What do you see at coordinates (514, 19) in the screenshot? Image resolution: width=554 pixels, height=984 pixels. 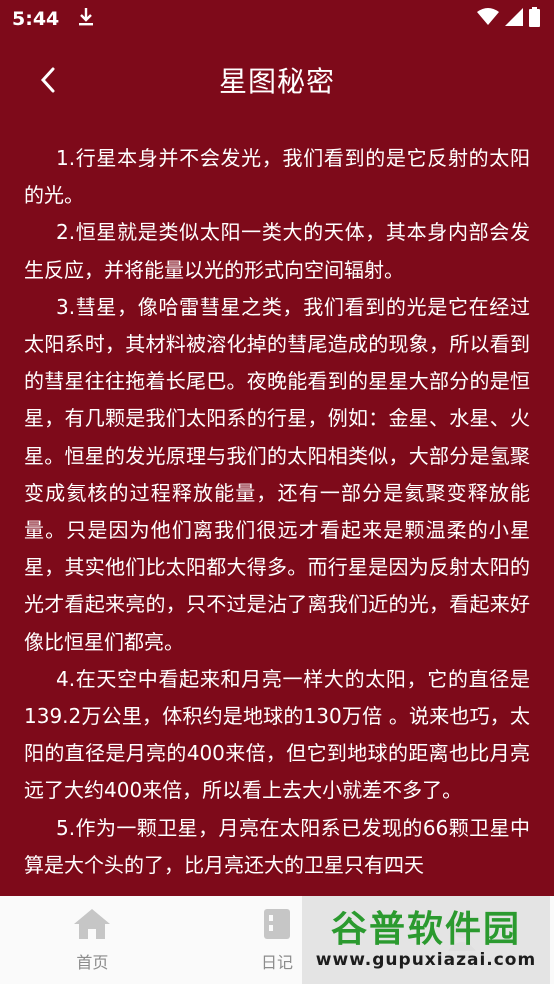 I see `signal-icon` at bounding box center [514, 19].